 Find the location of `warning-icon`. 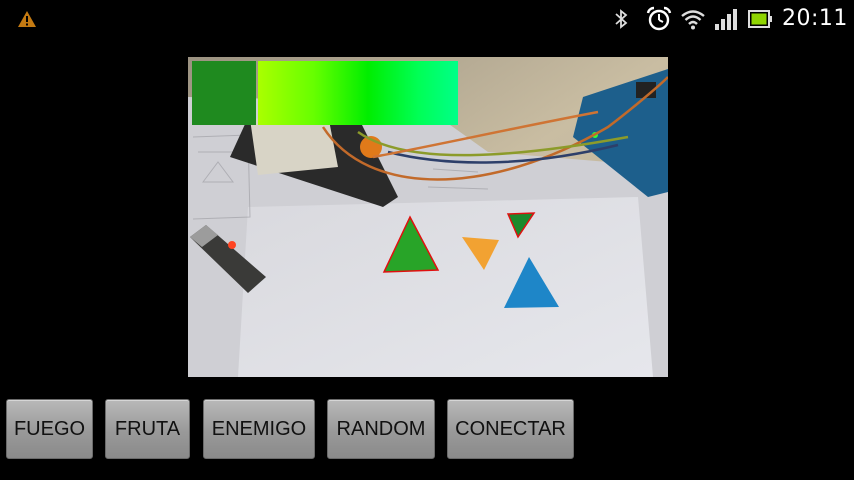

warning-icon is located at coordinates (27, 19).